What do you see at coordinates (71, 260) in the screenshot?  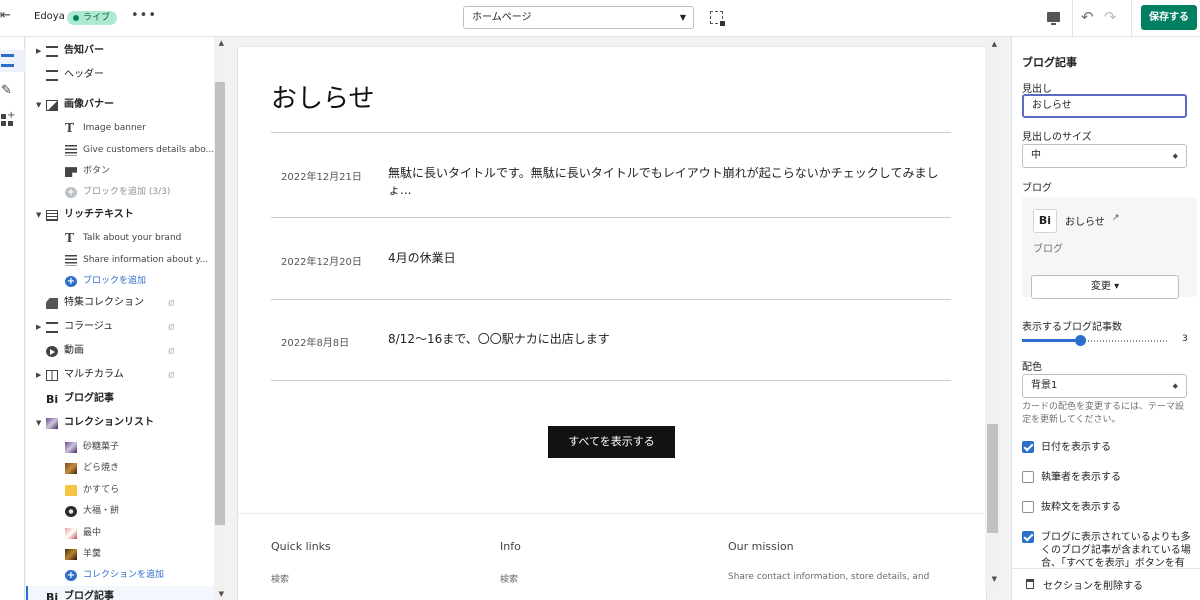 I see `paragraph-icon` at bounding box center [71, 260].